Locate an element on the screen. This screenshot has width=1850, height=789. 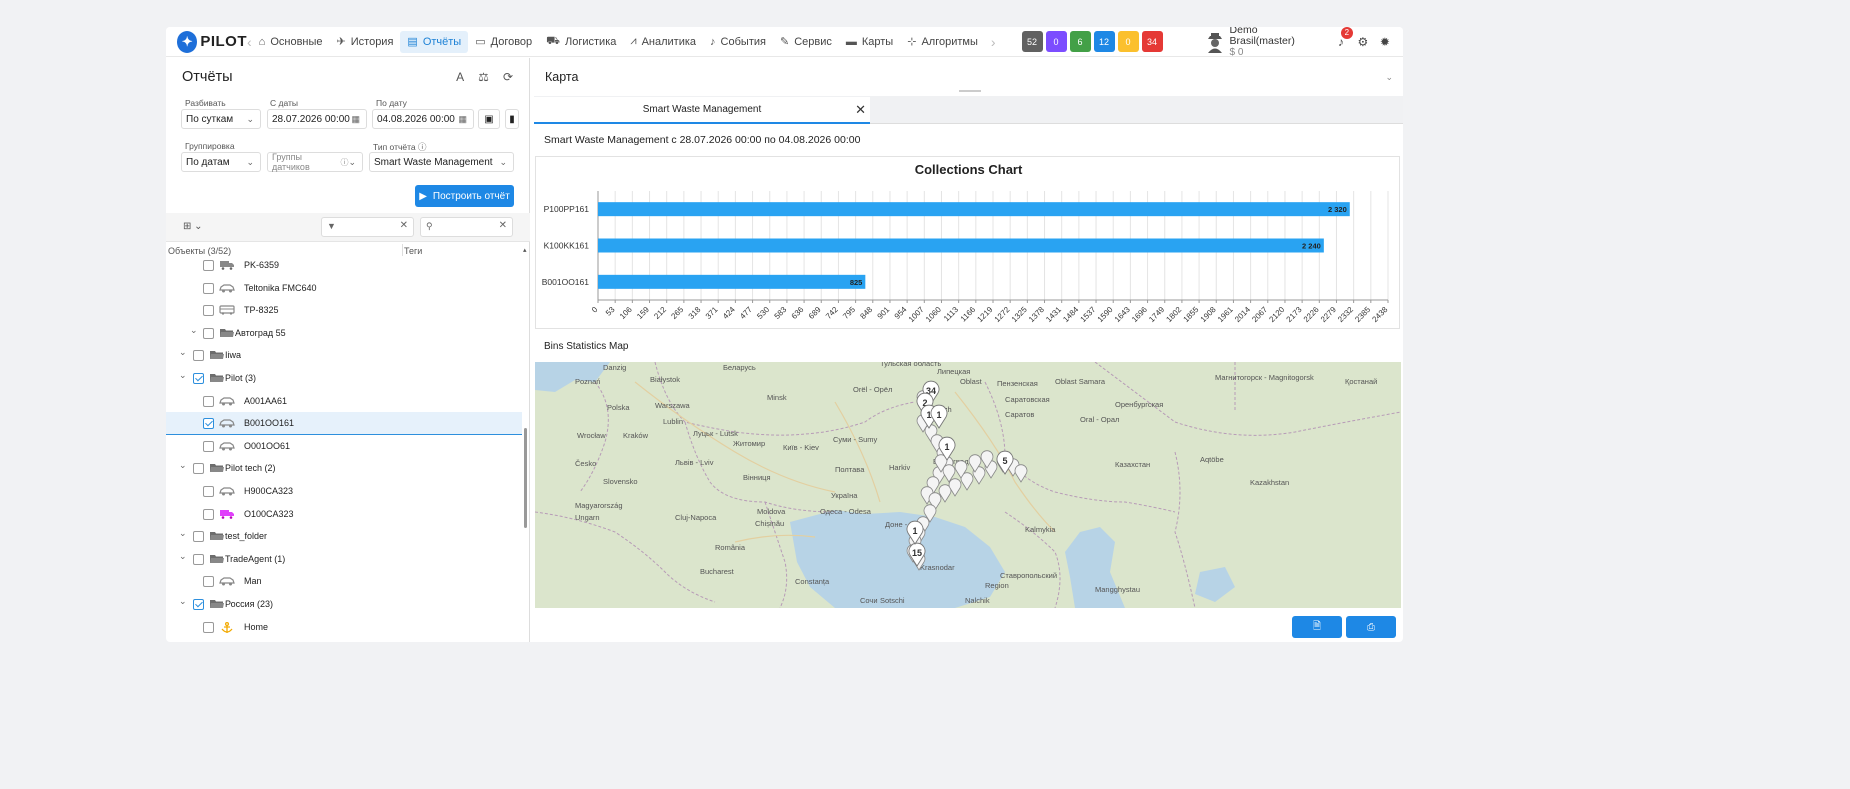
settings-gear-icon: ⚙ is located at coordinates (1363, 42).